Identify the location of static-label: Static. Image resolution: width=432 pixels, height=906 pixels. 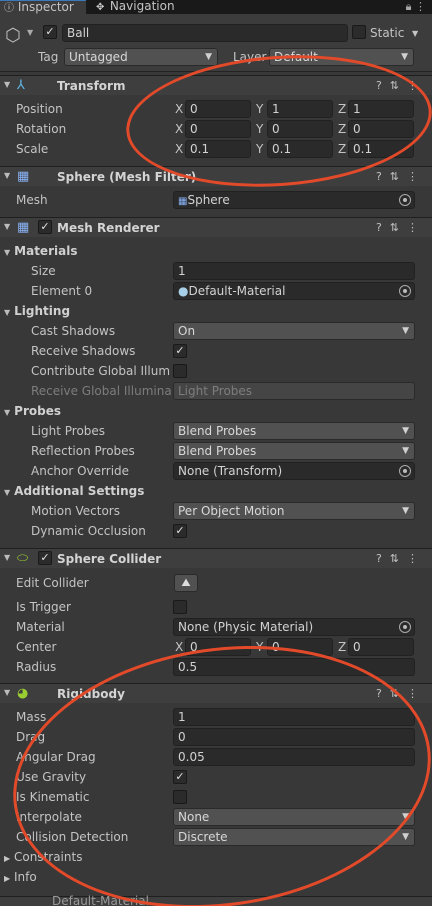
(387, 33).